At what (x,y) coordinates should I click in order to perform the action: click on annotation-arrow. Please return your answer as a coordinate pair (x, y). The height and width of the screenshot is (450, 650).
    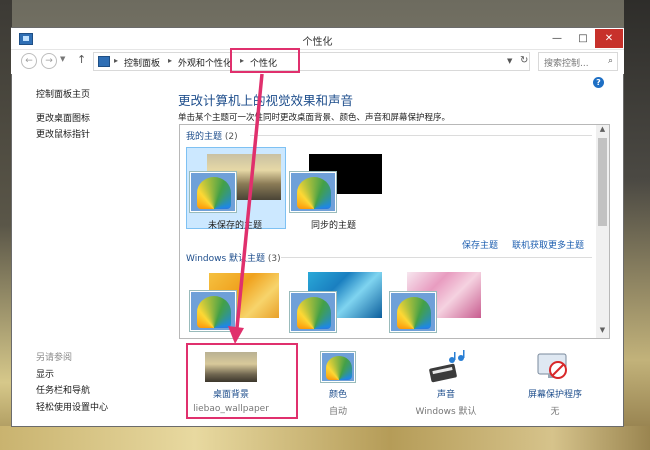
    Looking at the image, I should click on (246, 208).